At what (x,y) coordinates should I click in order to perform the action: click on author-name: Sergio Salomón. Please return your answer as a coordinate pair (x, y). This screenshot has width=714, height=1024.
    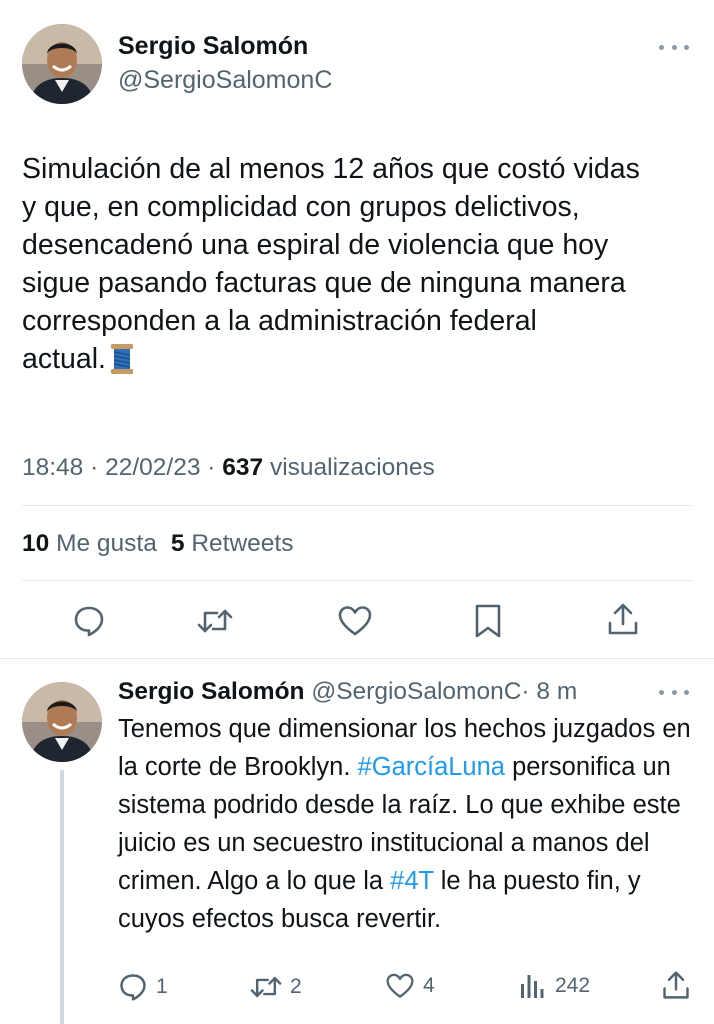
    Looking at the image, I should click on (213, 46).